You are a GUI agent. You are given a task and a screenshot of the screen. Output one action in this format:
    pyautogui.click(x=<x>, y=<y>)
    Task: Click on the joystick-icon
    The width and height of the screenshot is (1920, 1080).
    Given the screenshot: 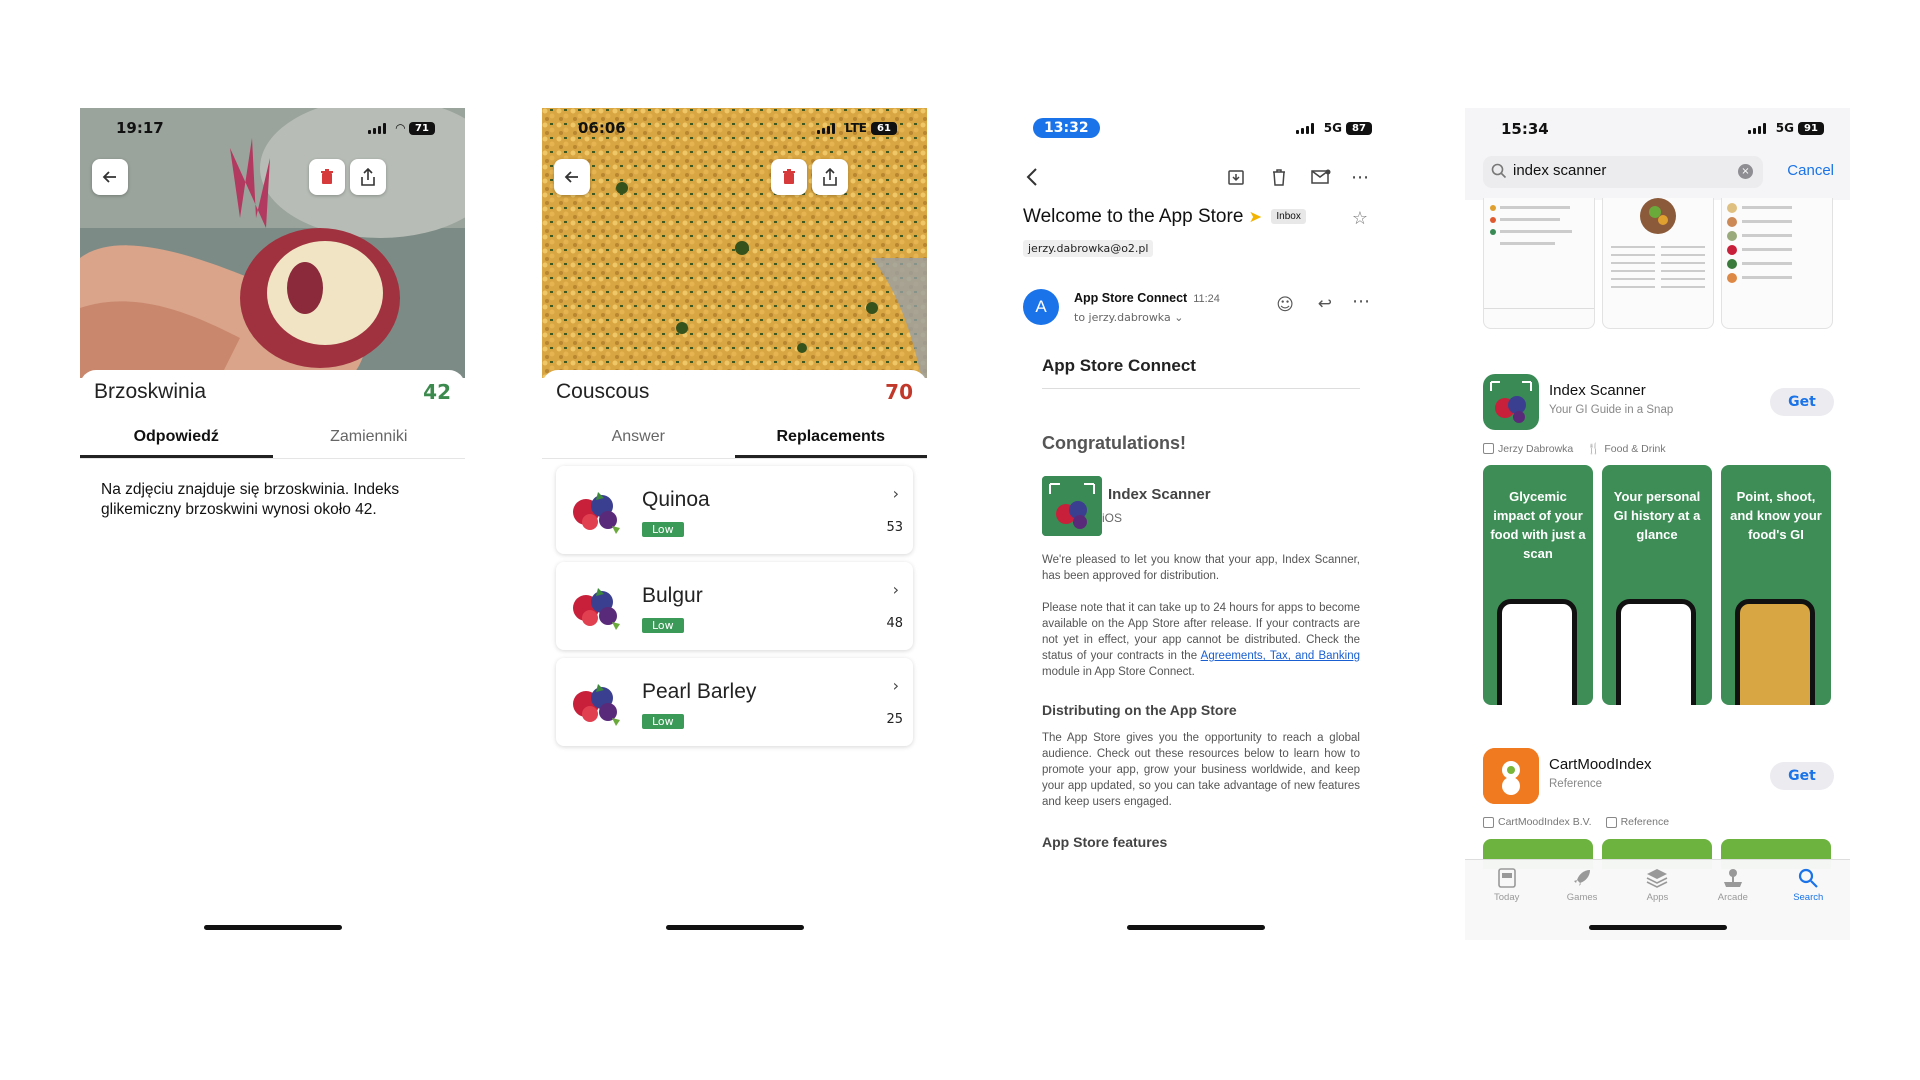 What is the action you would take?
    pyautogui.click(x=1732, y=878)
    